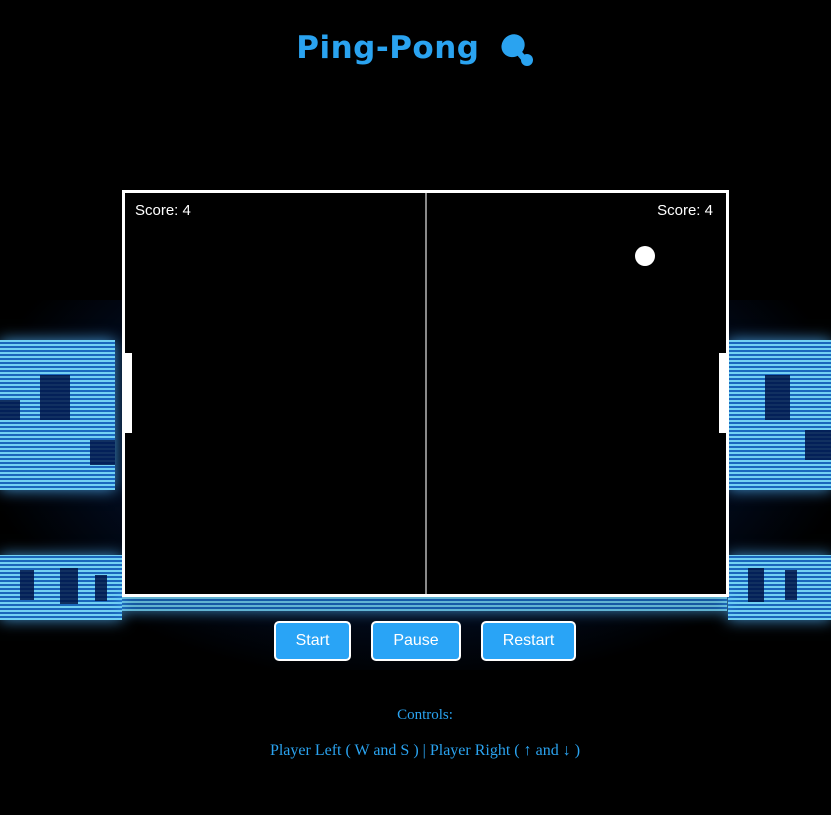 This screenshot has height=815, width=831. What do you see at coordinates (416, 641) in the screenshot?
I see `pause-button: Pause` at bounding box center [416, 641].